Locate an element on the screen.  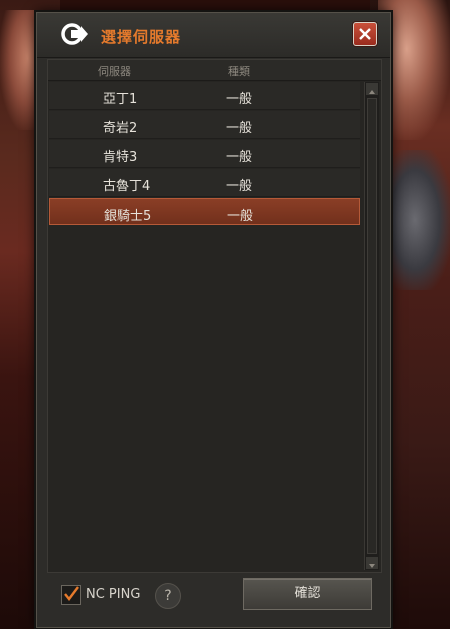
column-header-type: 種類 is located at coordinates (239, 71).